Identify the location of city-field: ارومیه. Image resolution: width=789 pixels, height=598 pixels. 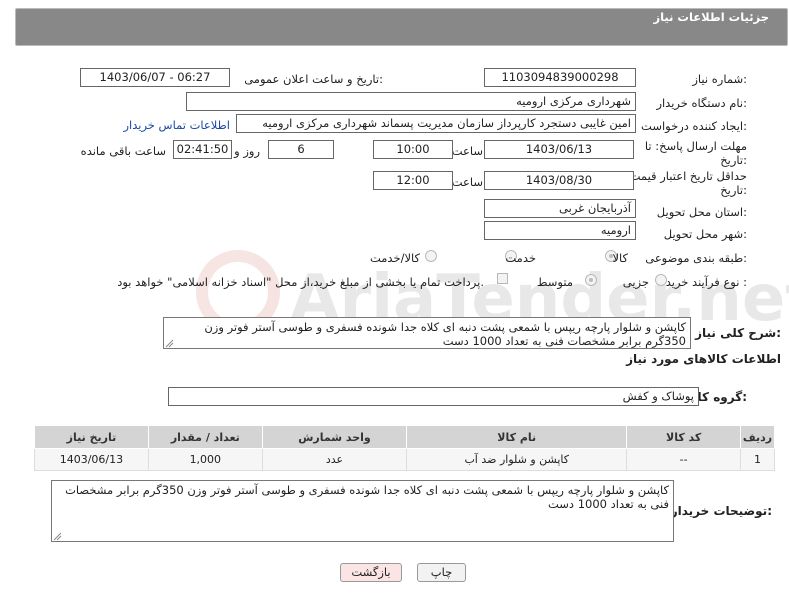
(560, 230).